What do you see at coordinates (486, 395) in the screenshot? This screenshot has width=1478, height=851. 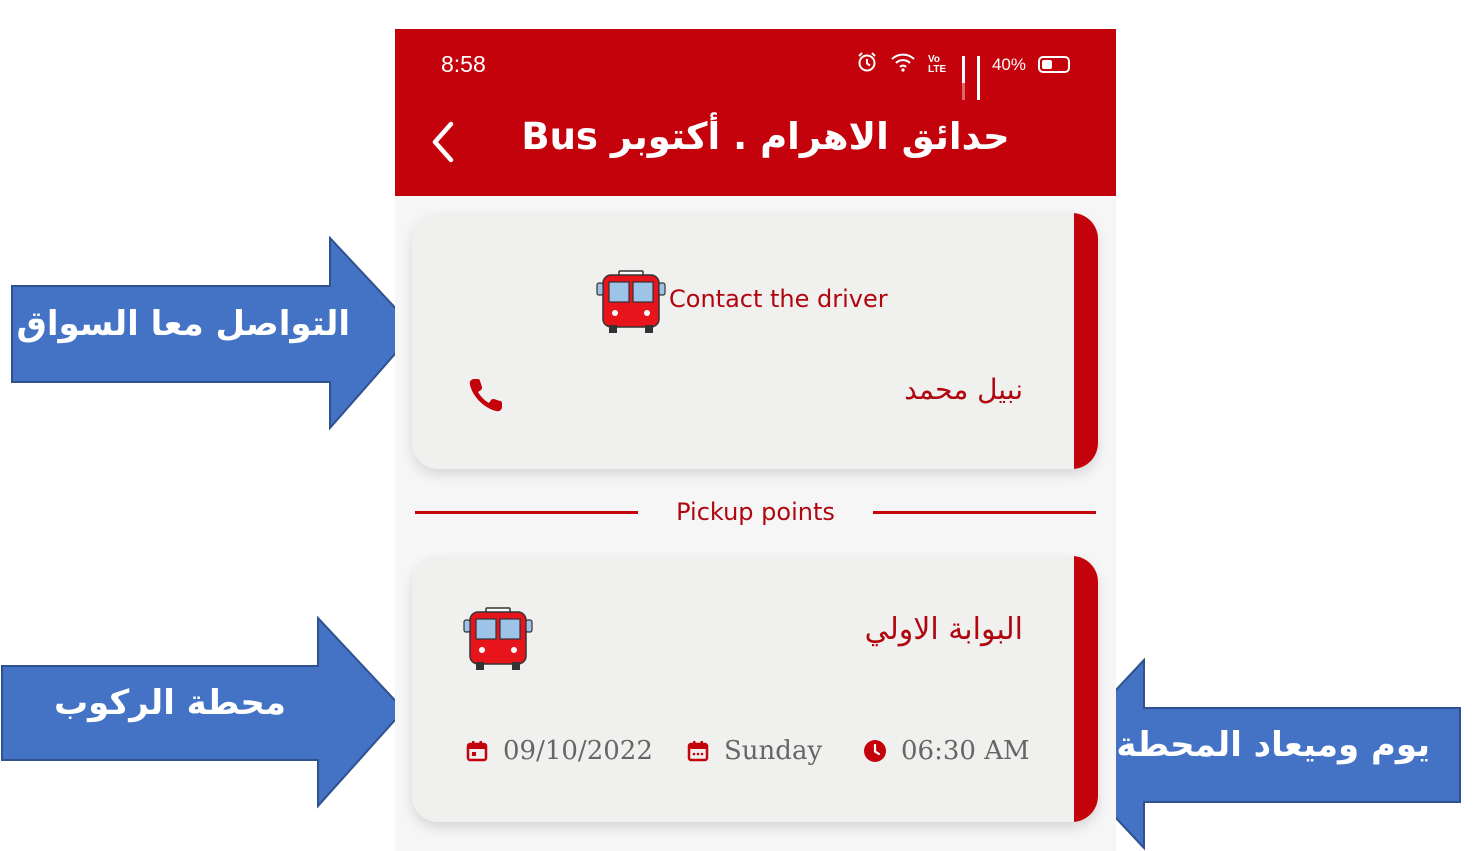 I see `phone-call-icon` at bounding box center [486, 395].